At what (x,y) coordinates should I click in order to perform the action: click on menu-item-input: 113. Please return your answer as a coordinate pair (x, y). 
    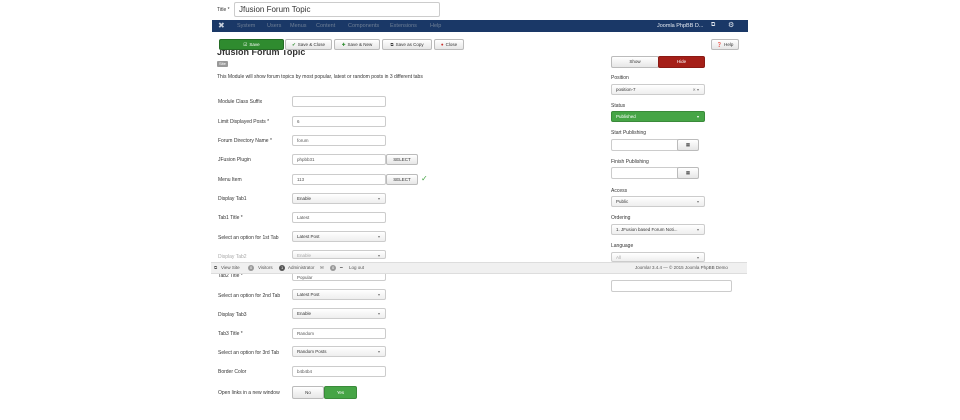
    Looking at the image, I should click on (339, 179).